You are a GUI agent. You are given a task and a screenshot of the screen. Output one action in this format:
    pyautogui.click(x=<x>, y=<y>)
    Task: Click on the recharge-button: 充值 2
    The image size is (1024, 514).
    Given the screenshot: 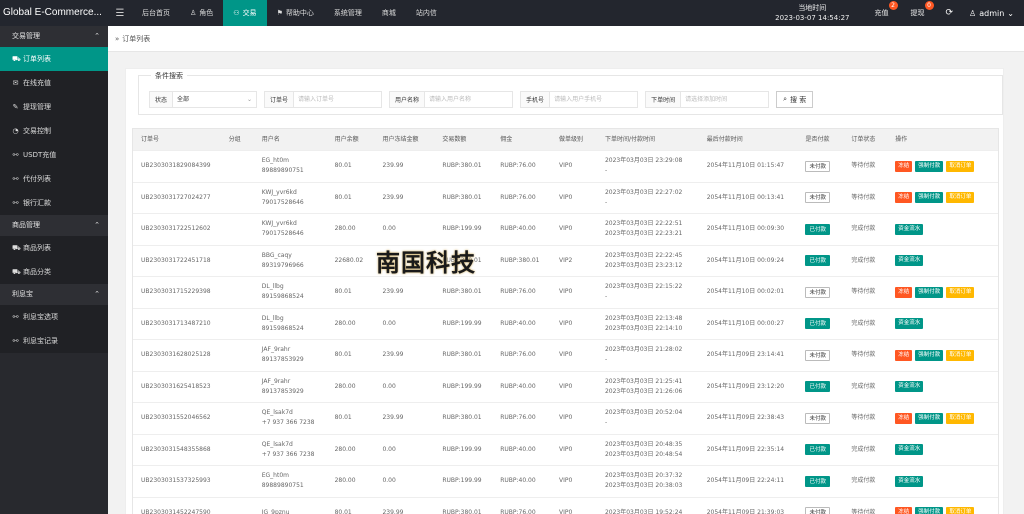 What is the action you would take?
    pyautogui.click(x=882, y=13)
    